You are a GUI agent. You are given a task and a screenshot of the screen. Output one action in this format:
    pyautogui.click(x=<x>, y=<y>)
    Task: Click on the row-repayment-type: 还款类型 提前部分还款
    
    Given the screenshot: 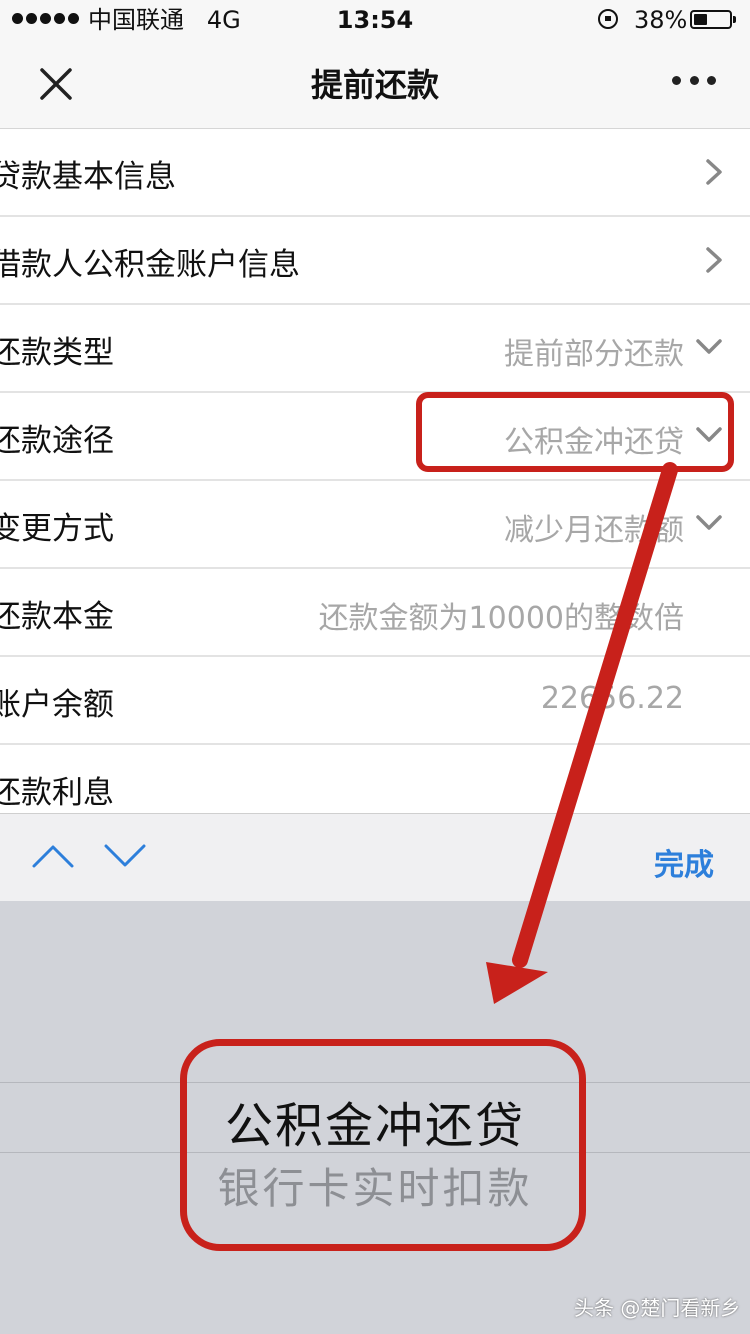 What is the action you would take?
    pyautogui.click(x=375, y=349)
    